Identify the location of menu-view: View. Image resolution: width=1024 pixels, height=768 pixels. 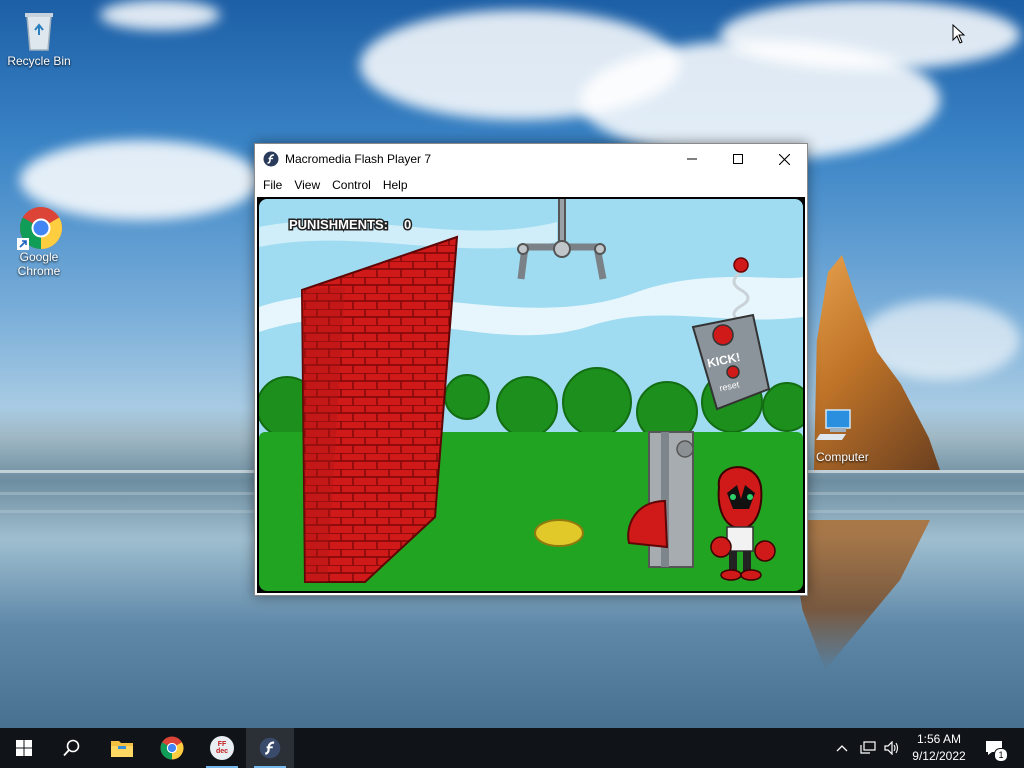
(307, 185).